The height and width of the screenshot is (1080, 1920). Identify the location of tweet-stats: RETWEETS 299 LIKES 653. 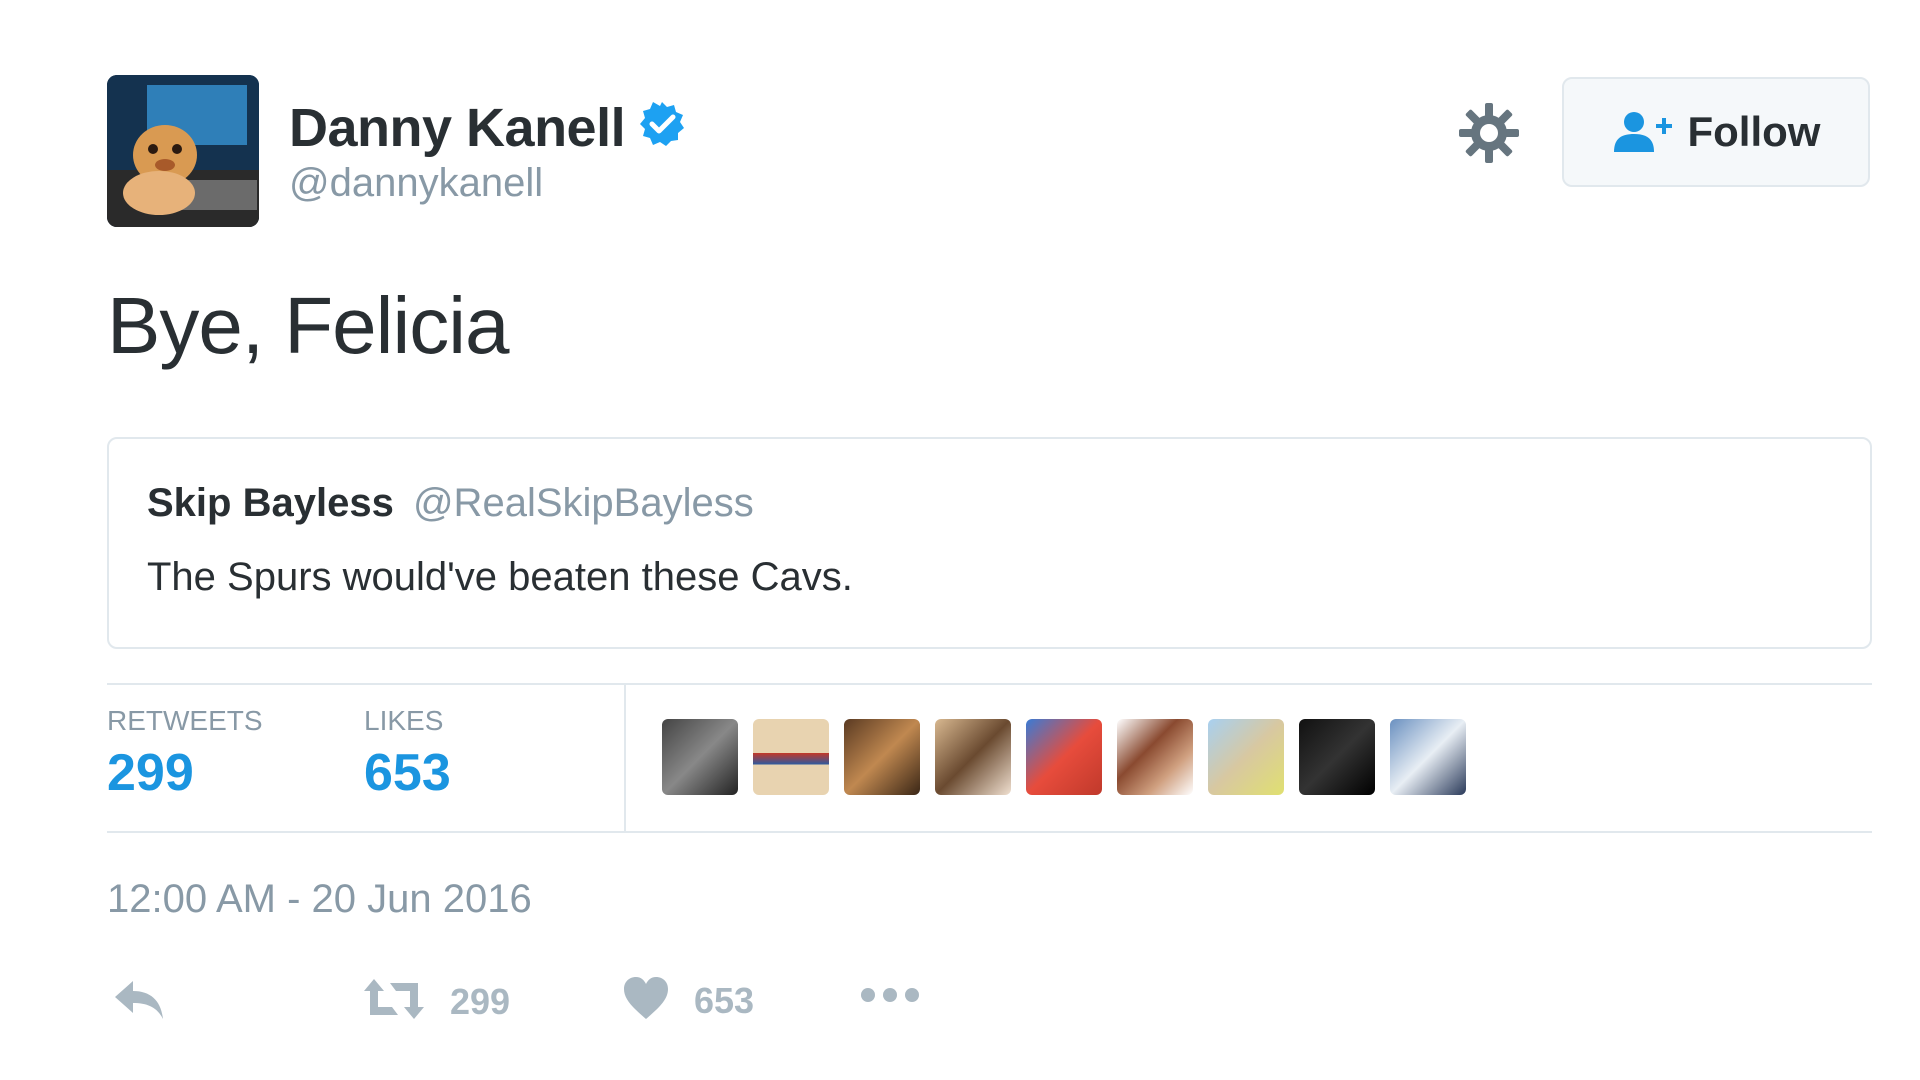
(989, 758).